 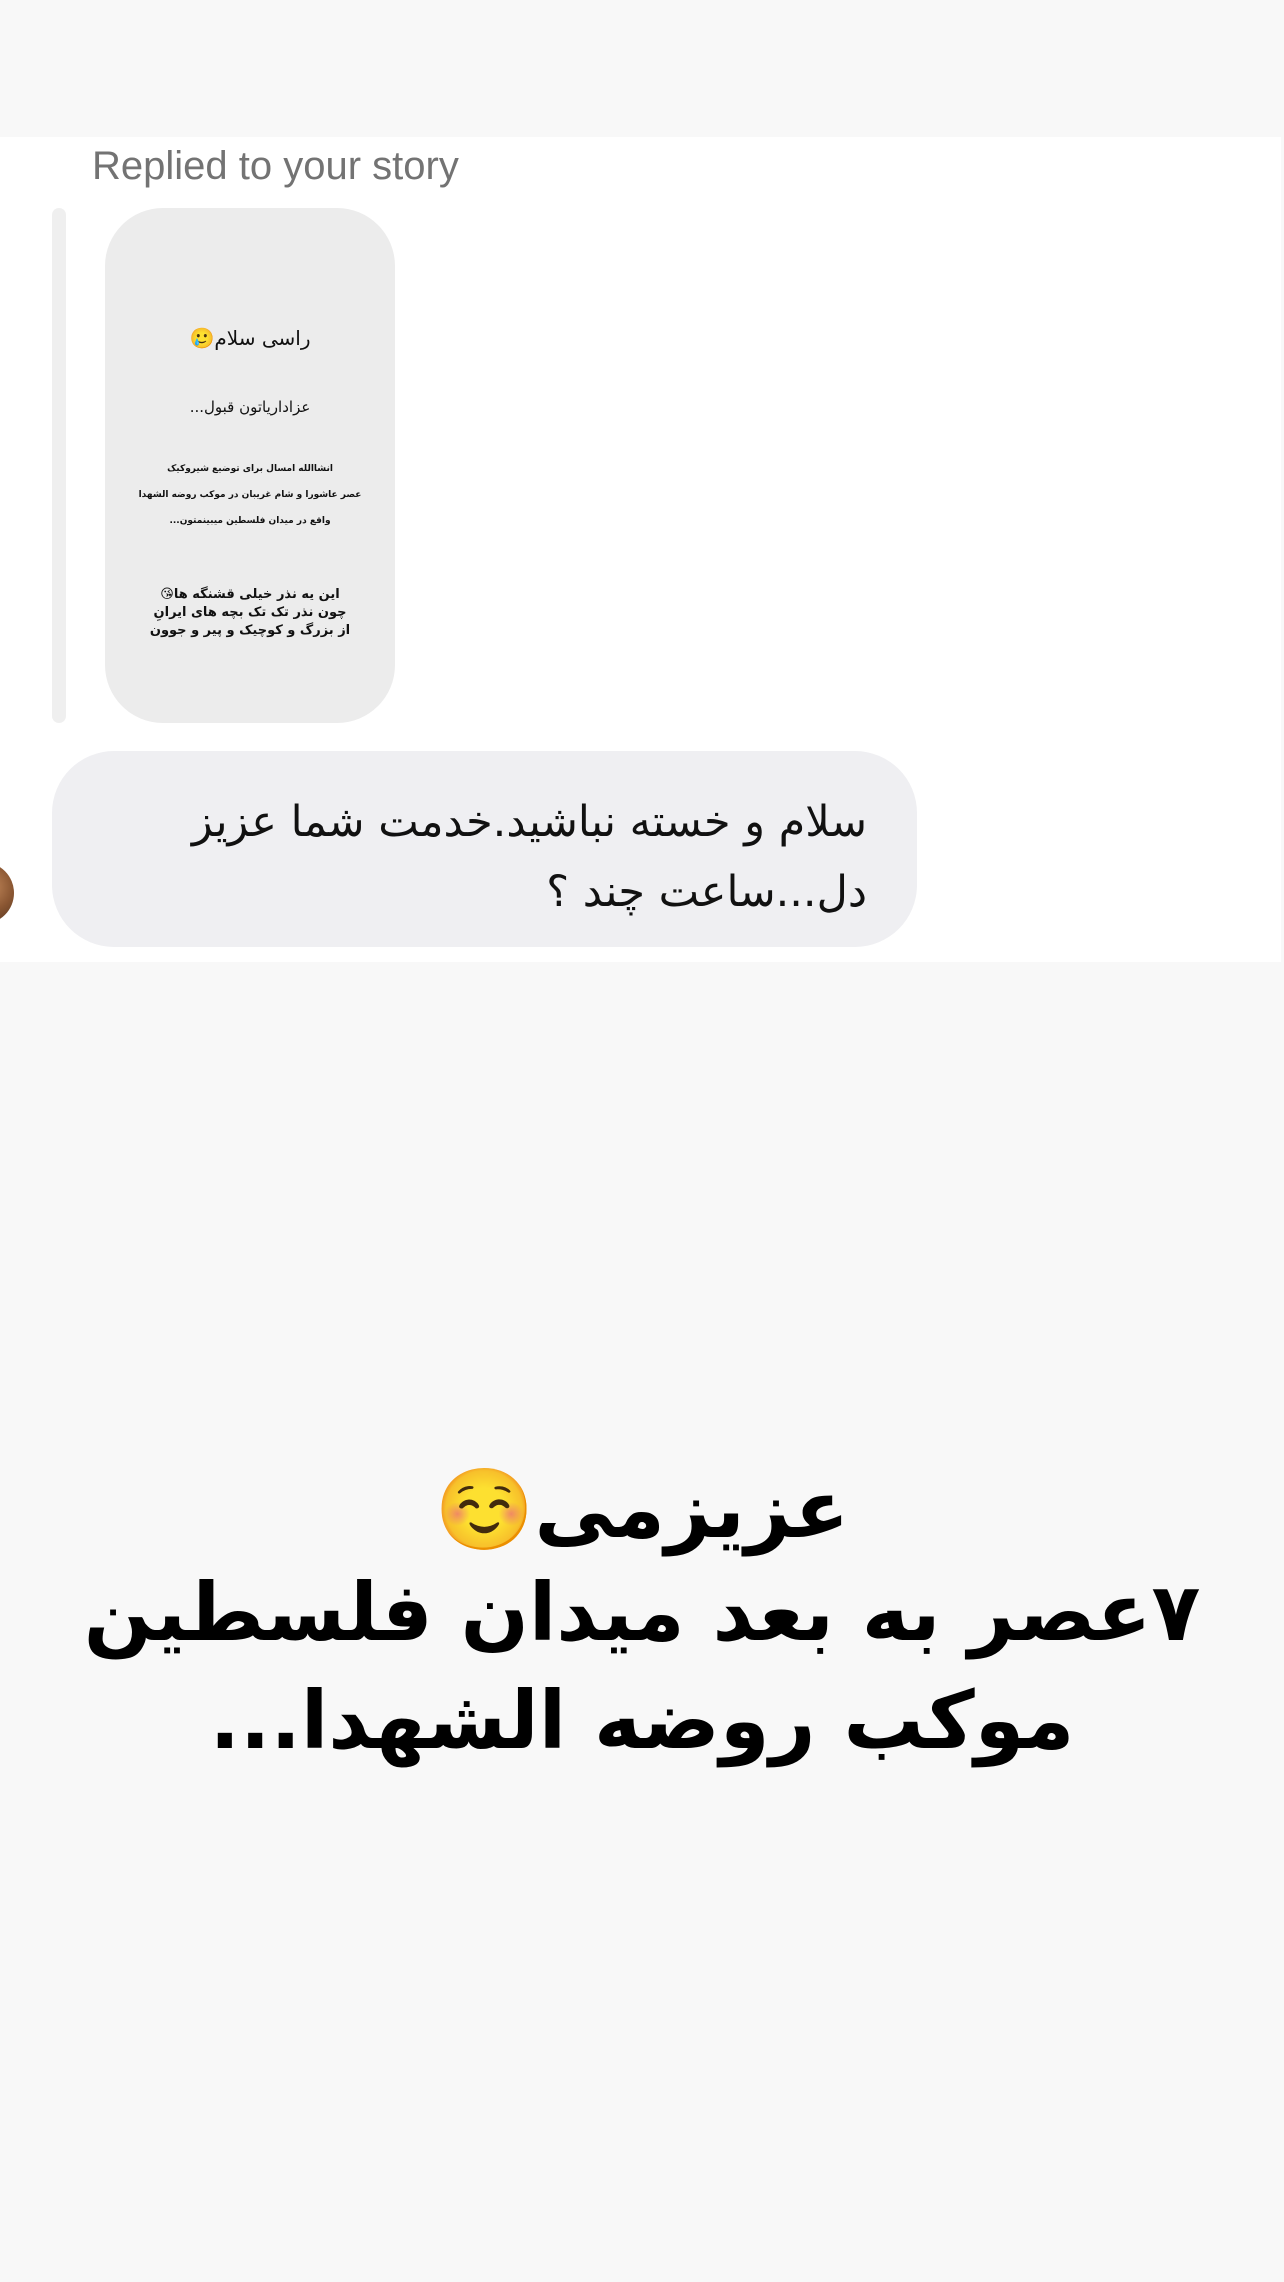 What do you see at coordinates (250, 338) in the screenshot?
I see `story-line-1: راسی سلام🥲` at bounding box center [250, 338].